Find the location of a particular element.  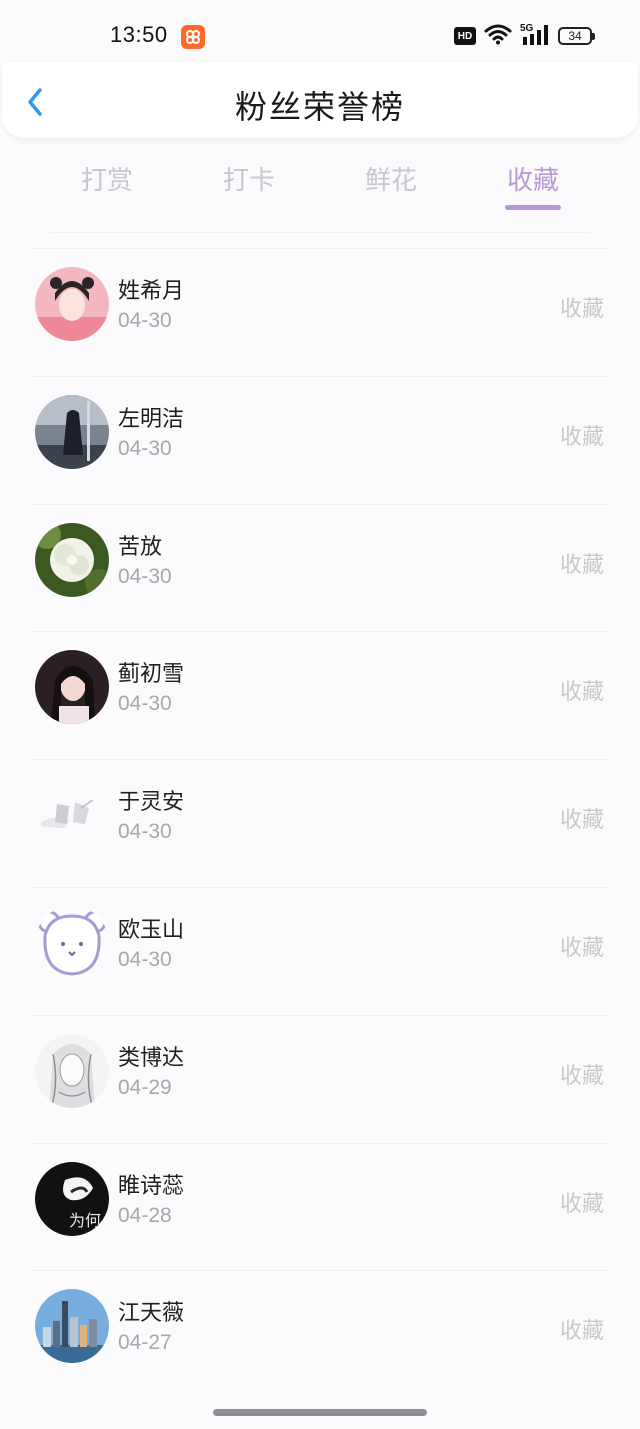

fan-name: 睢诗蕊 is located at coordinates (151, 1186).